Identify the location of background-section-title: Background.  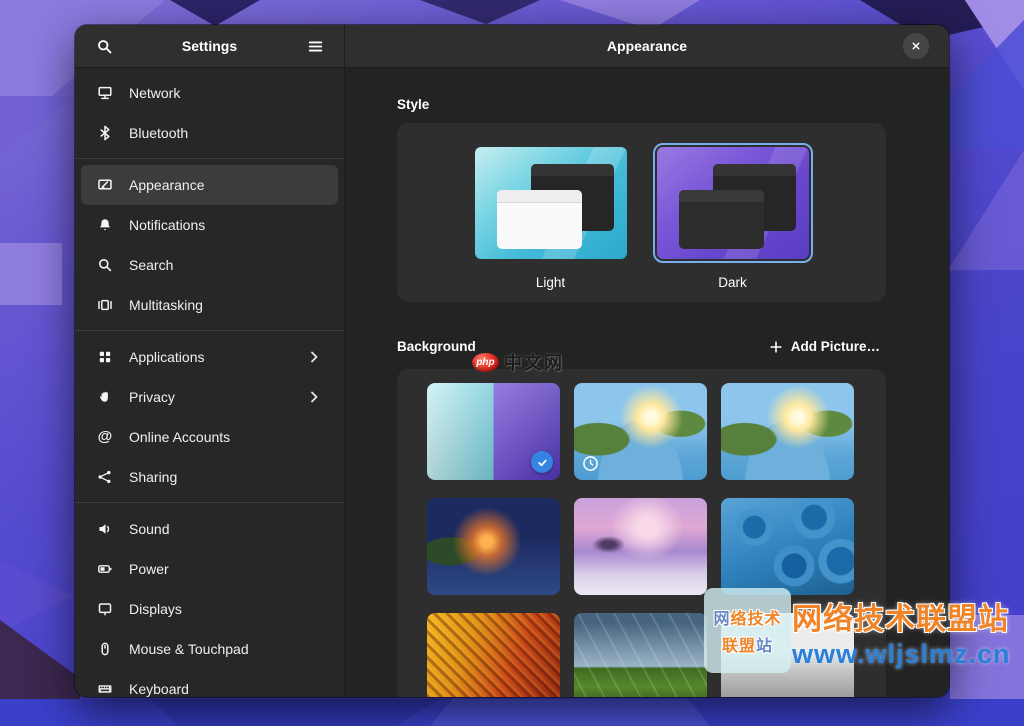
(436, 346).